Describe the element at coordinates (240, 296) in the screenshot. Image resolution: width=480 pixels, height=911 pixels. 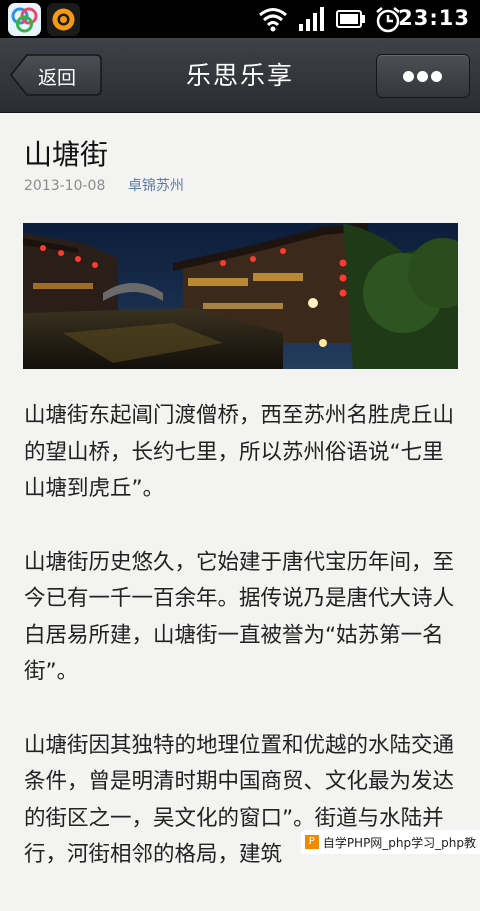
I see `article-image` at that location.